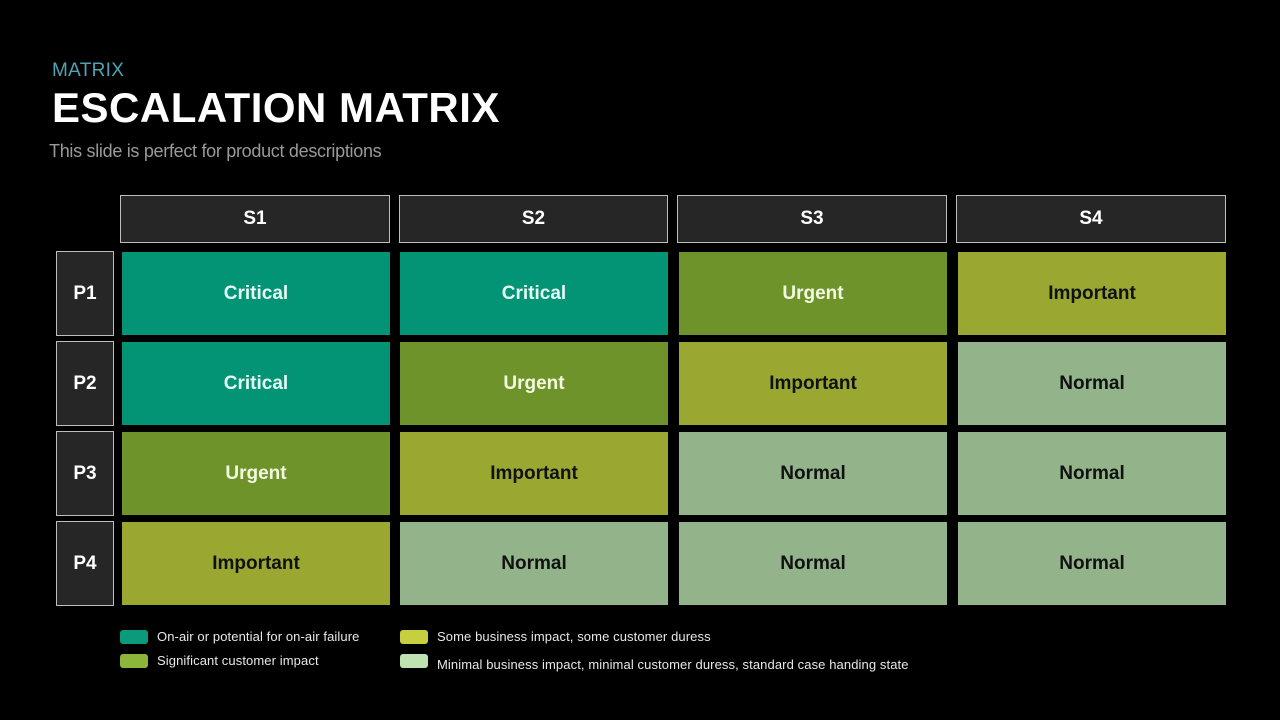 The height and width of the screenshot is (720, 1280). Describe the element at coordinates (1092, 293) in the screenshot. I see `matrix-cell-p1-s4: Important` at that location.